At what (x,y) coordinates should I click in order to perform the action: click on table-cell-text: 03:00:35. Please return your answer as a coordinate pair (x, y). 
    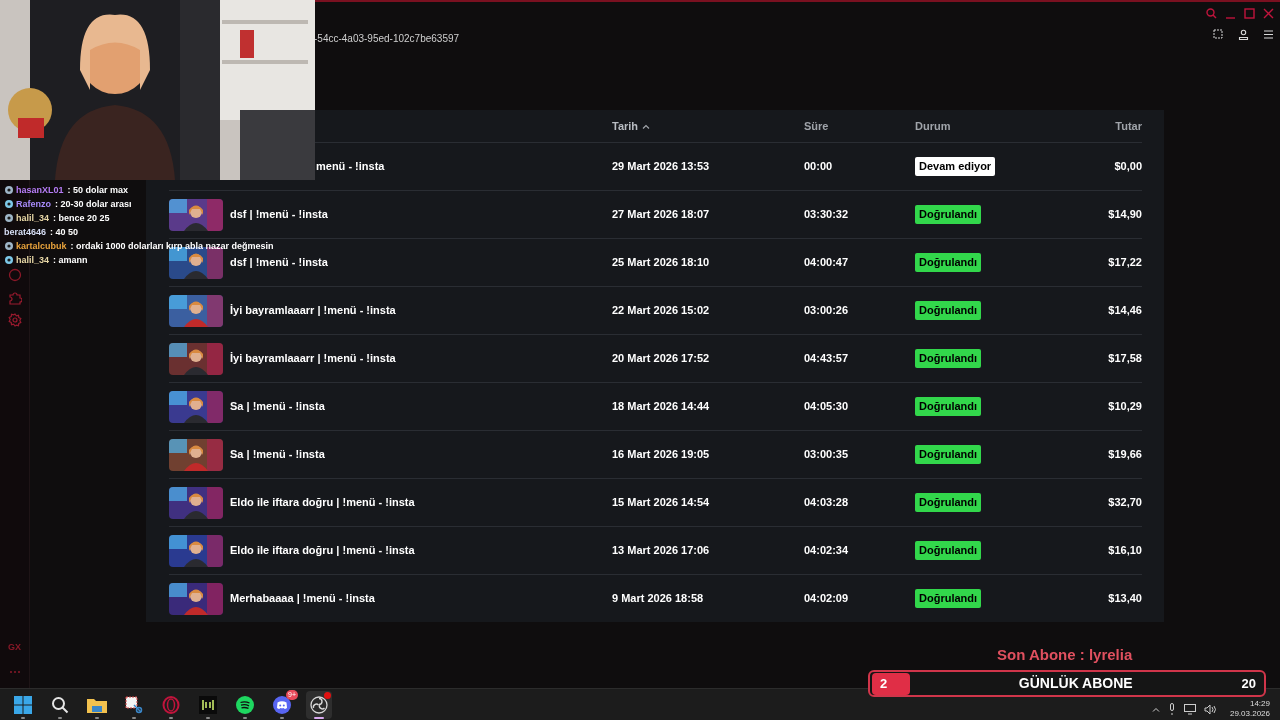
    Looking at the image, I should click on (827, 455).